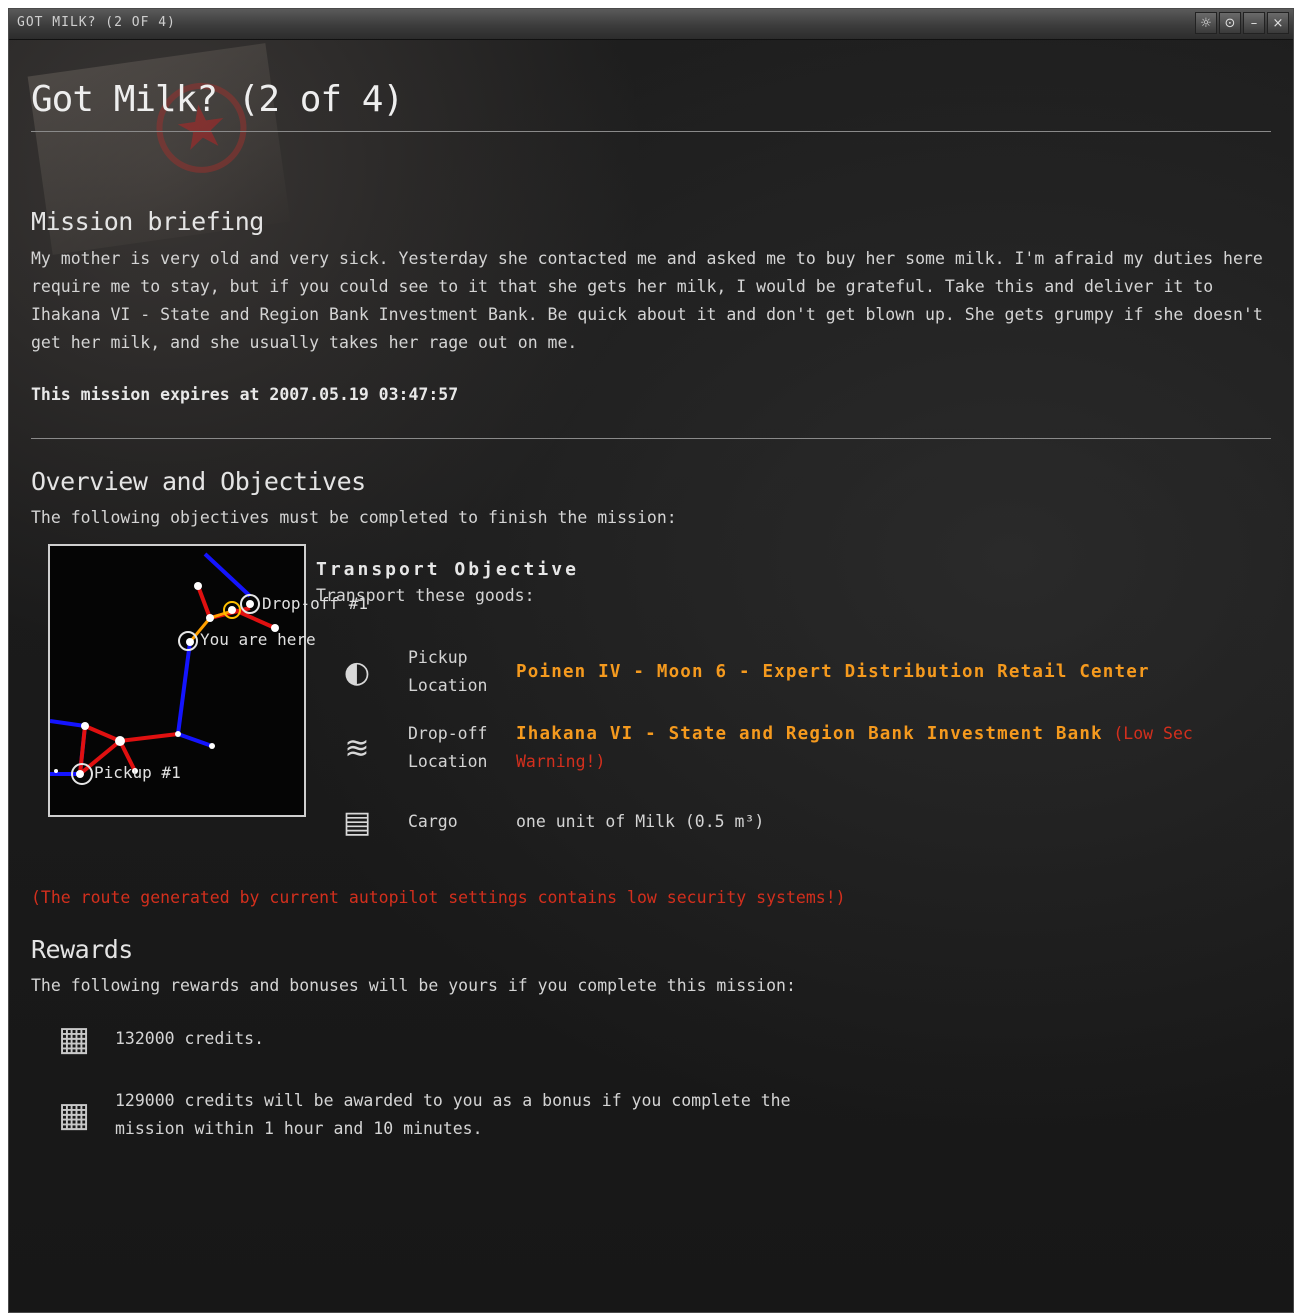  Describe the element at coordinates (217, 99) in the screenshot. I see `mission-title: Got Milk? (2 of 4)` at that location.